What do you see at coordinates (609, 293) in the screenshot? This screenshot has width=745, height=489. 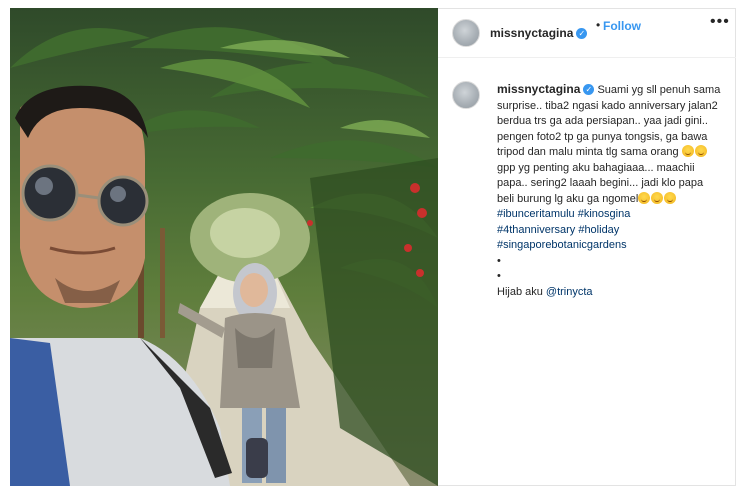 I see `caption-credit: Hijab aku @trinycta` at bounding box center [609, 293].